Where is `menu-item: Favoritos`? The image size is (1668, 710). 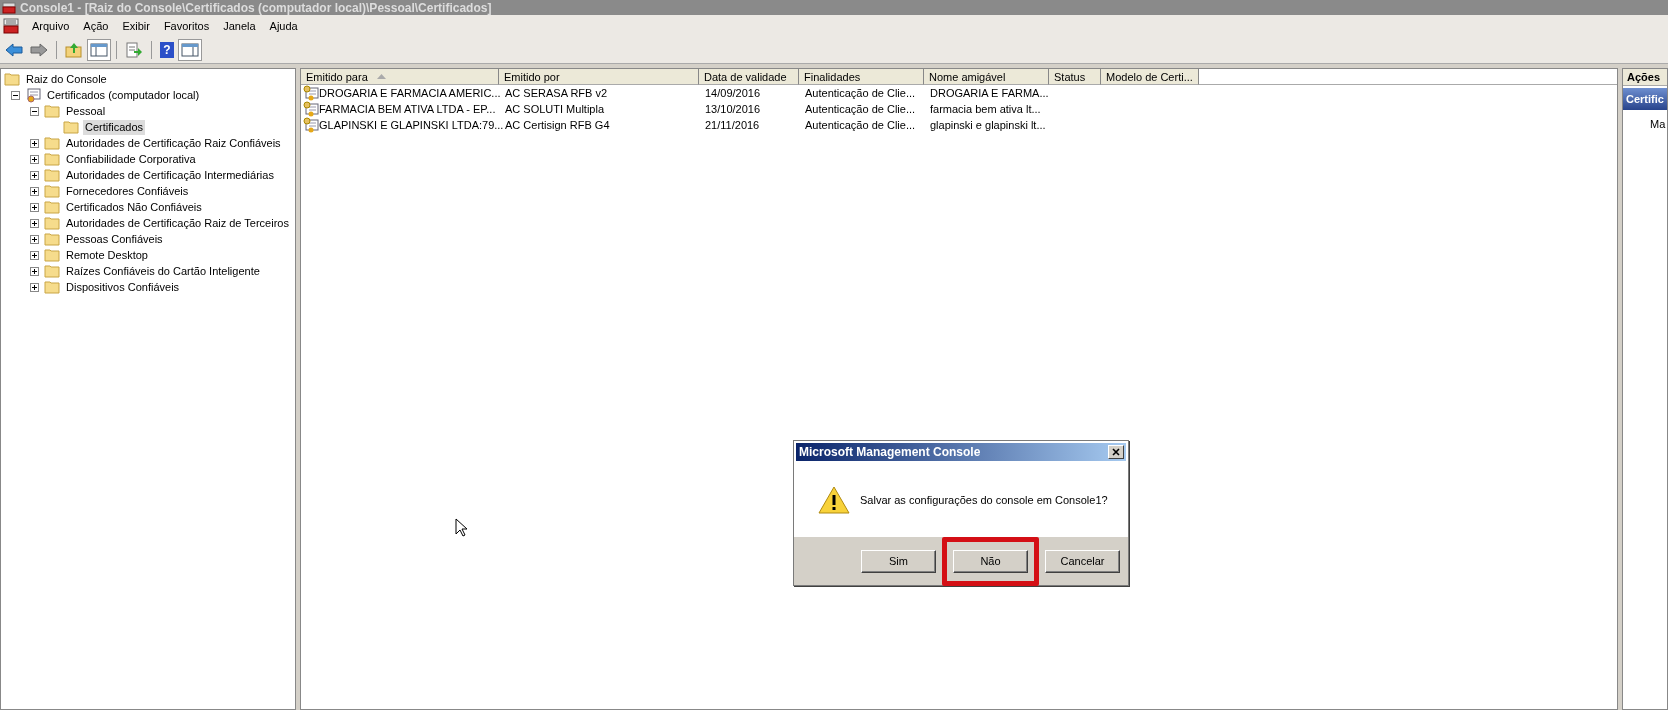
menu-item: Favoritos is located at coordinates (186, 26).